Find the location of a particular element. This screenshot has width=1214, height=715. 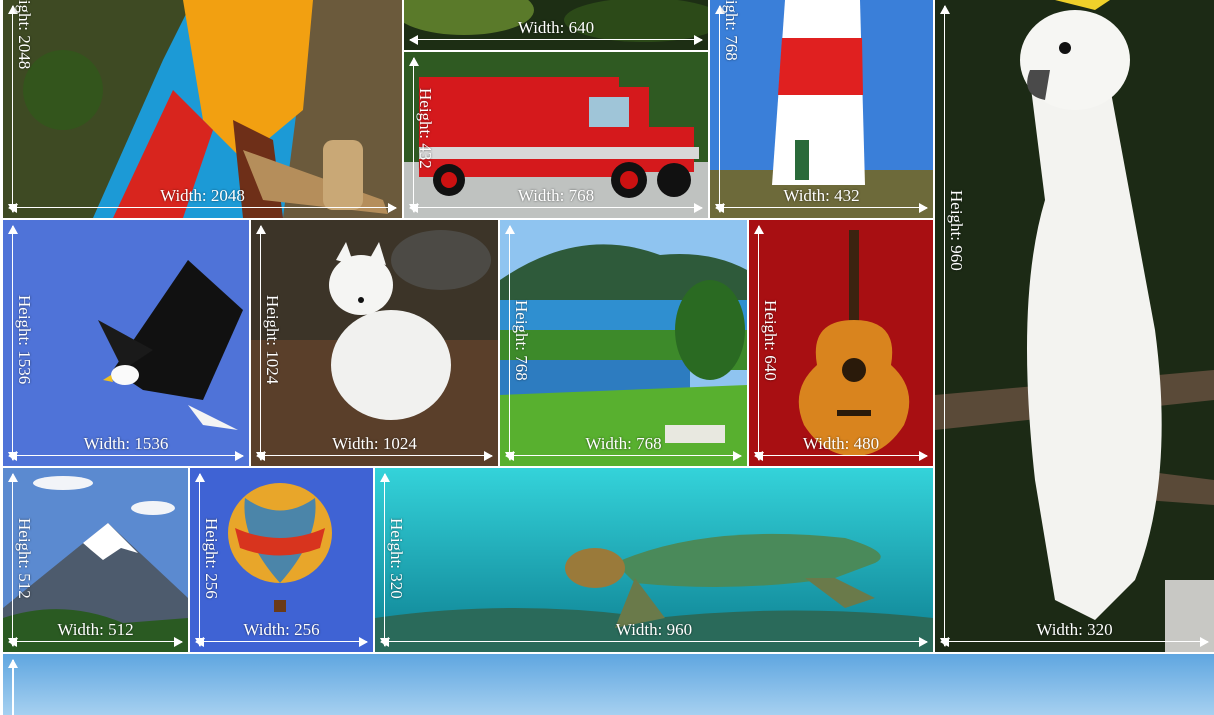

height-label: Height: 960 is located at coordinates (956, 230).